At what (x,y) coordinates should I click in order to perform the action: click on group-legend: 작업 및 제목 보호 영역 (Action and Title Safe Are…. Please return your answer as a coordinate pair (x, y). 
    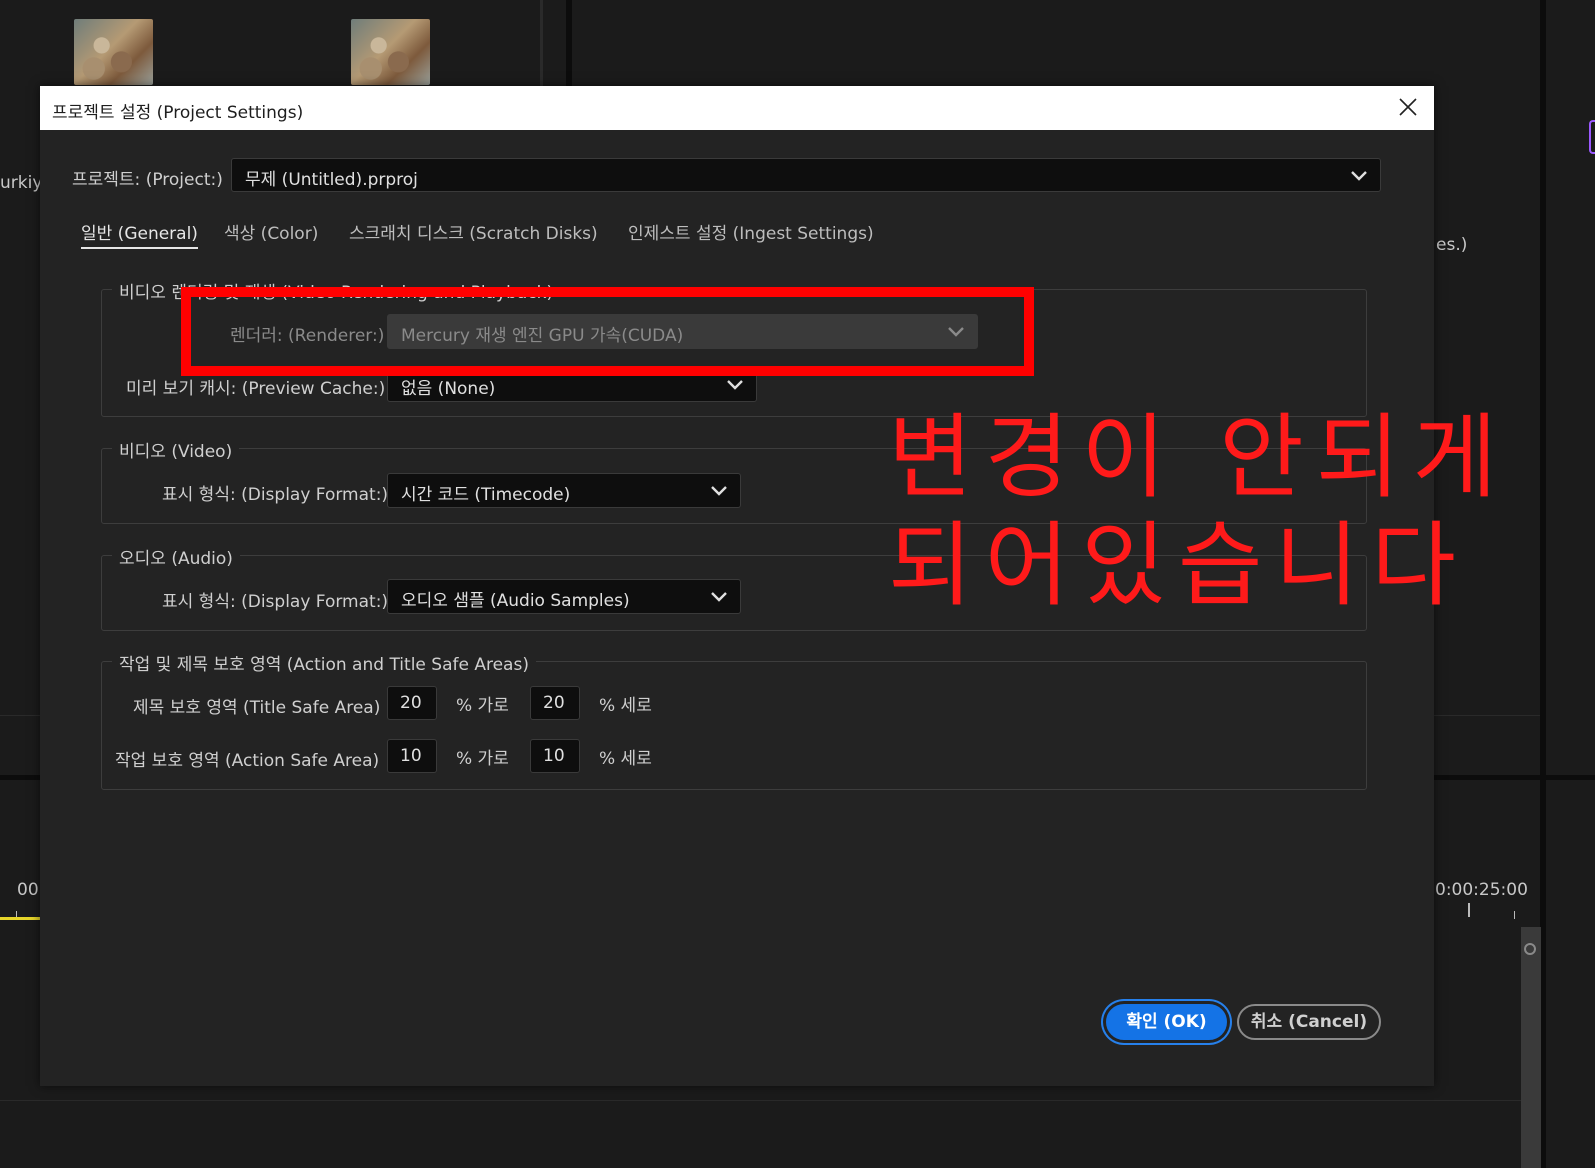
    Looking at the image, I should click on (324, 662).